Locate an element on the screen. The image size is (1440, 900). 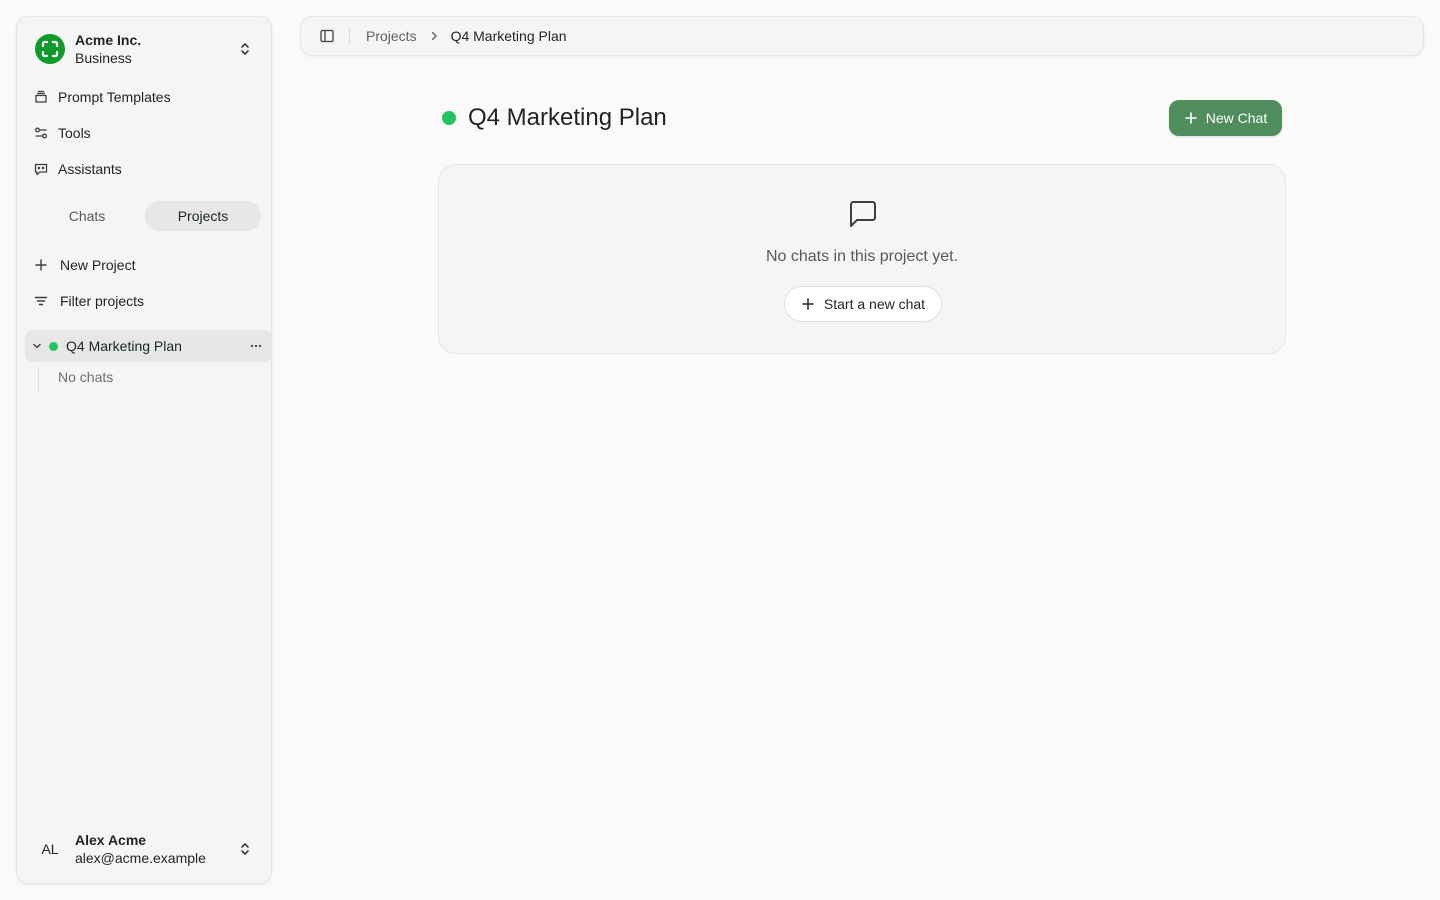
sidebar-tabs: Chats Projects is located at coordinates (145, 216).